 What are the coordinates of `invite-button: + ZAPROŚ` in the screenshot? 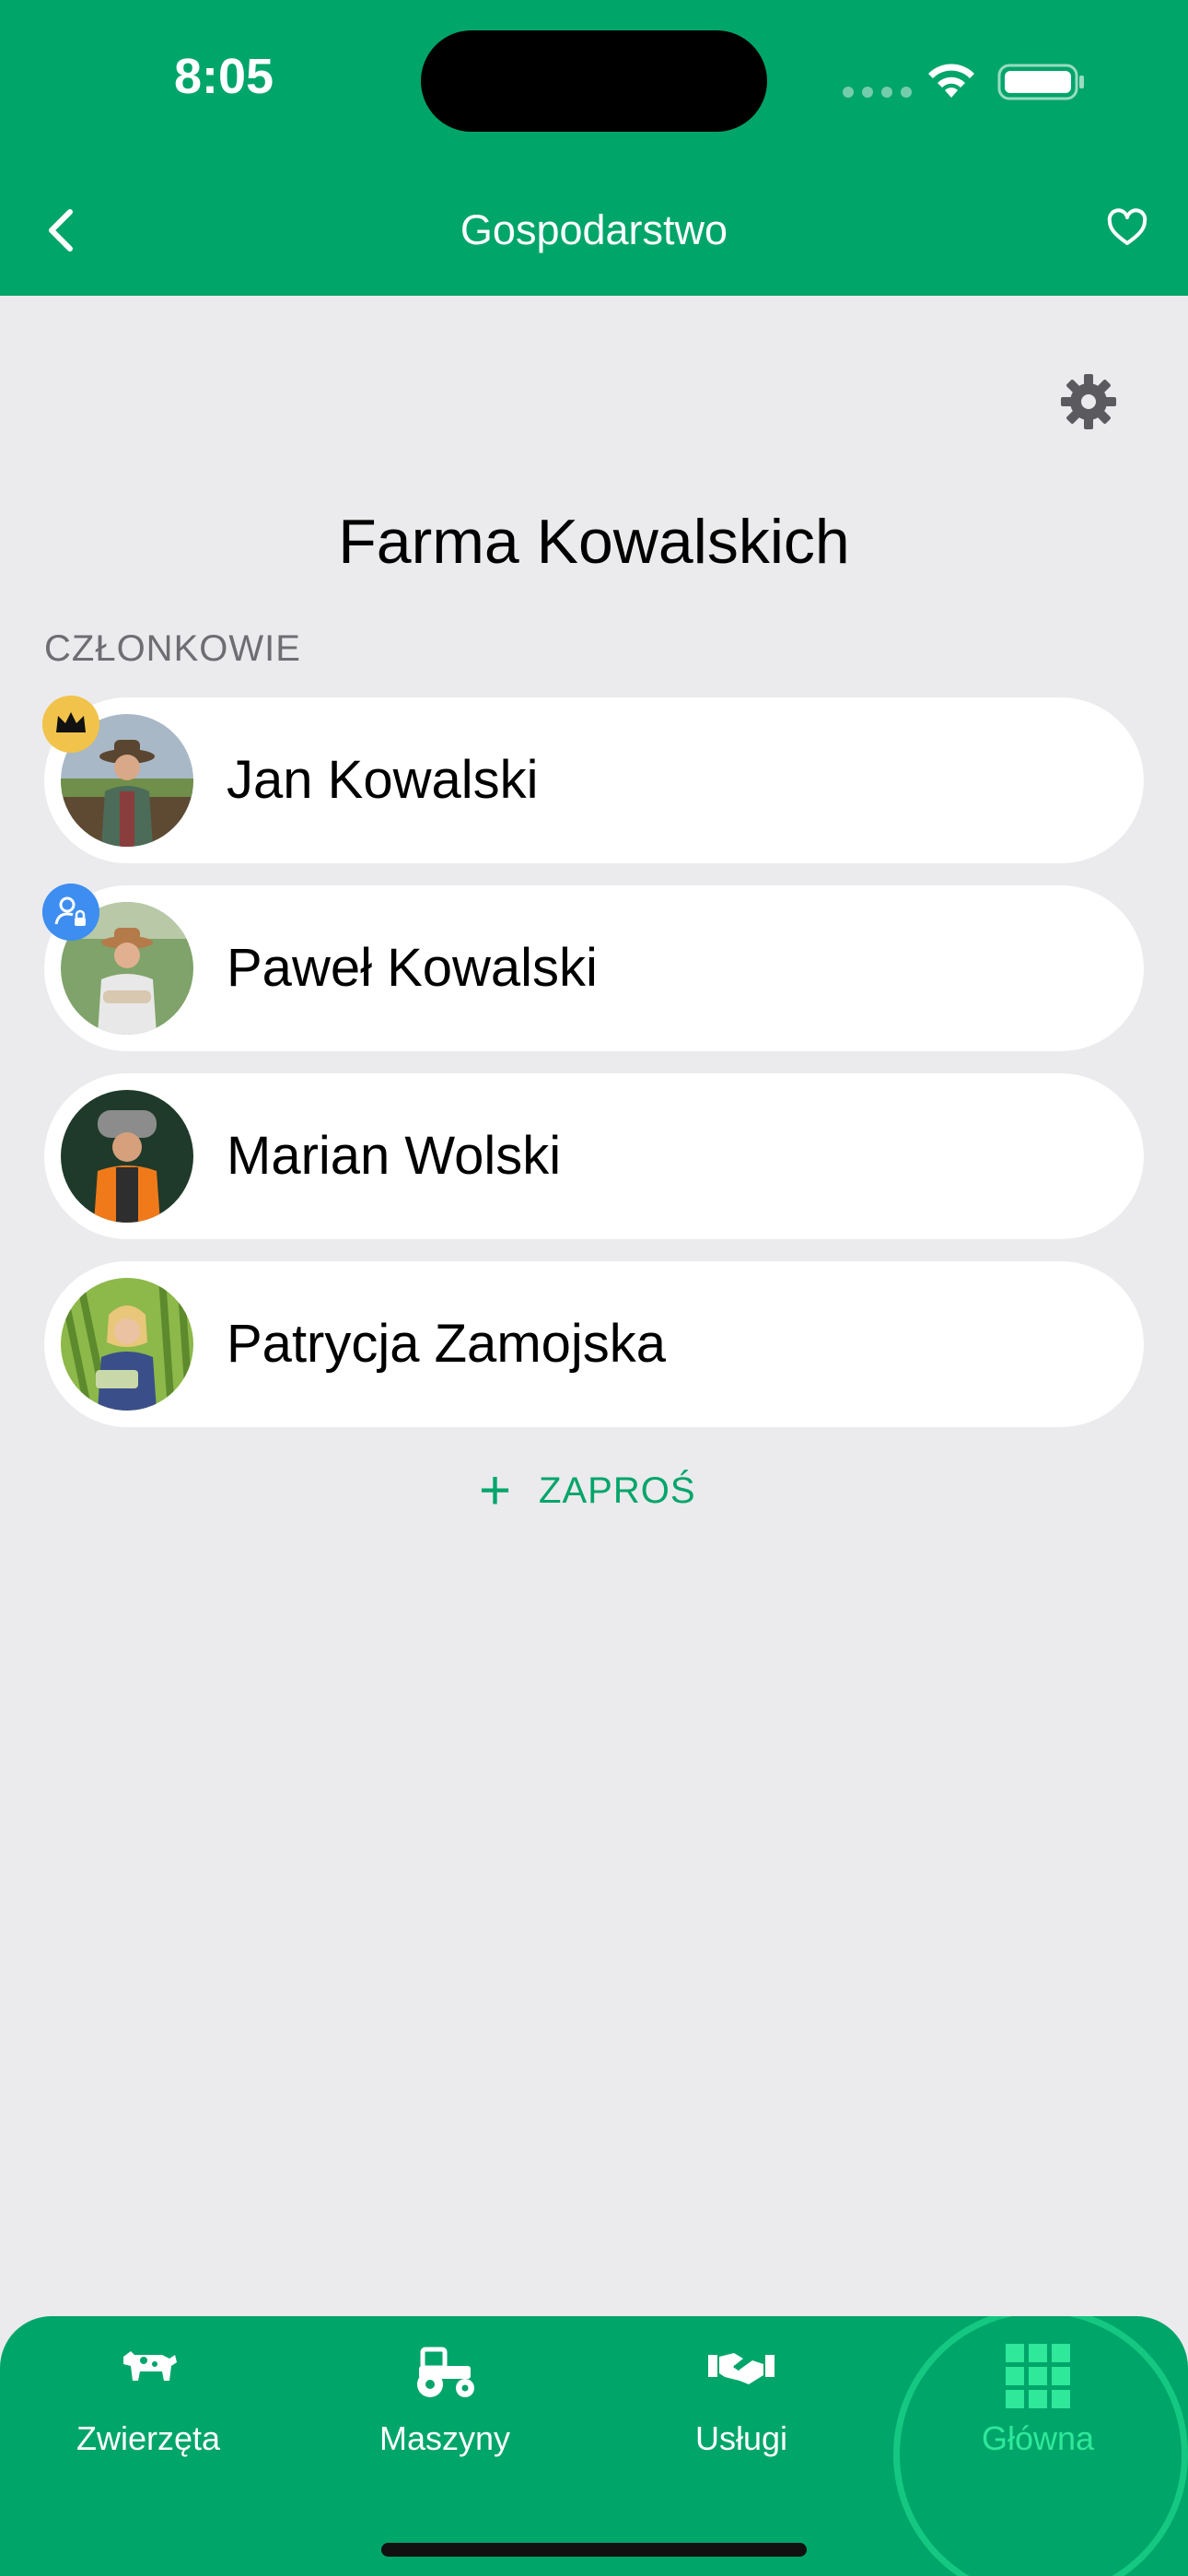 It's located at (587, 1490).